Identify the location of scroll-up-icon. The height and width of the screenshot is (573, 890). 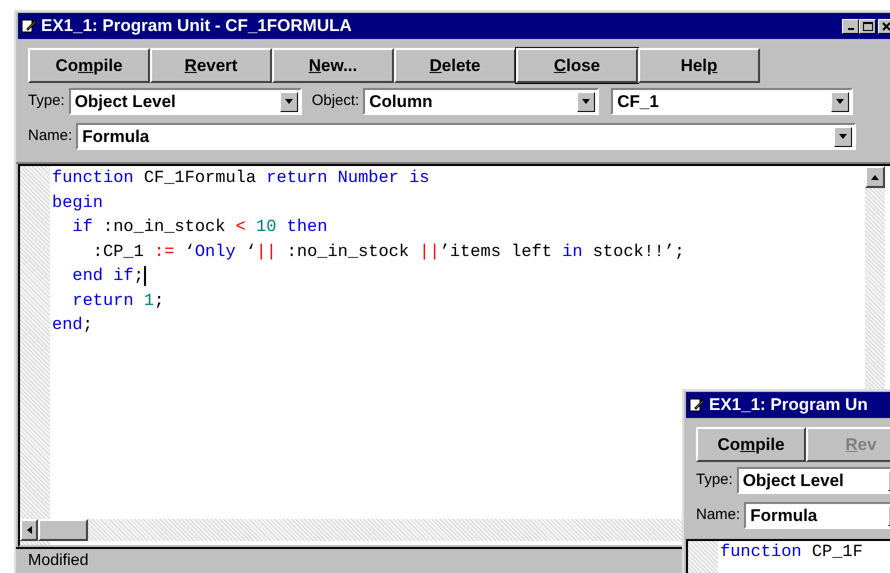
(875, 177).